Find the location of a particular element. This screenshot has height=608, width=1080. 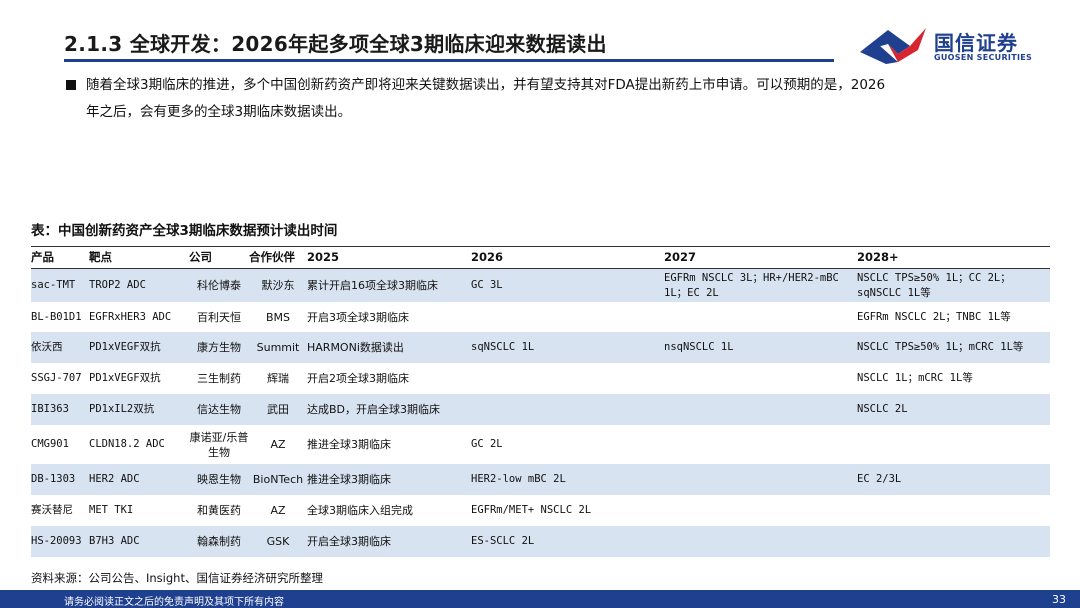

header-target: 靶点 is located at coordinates (100, 257).